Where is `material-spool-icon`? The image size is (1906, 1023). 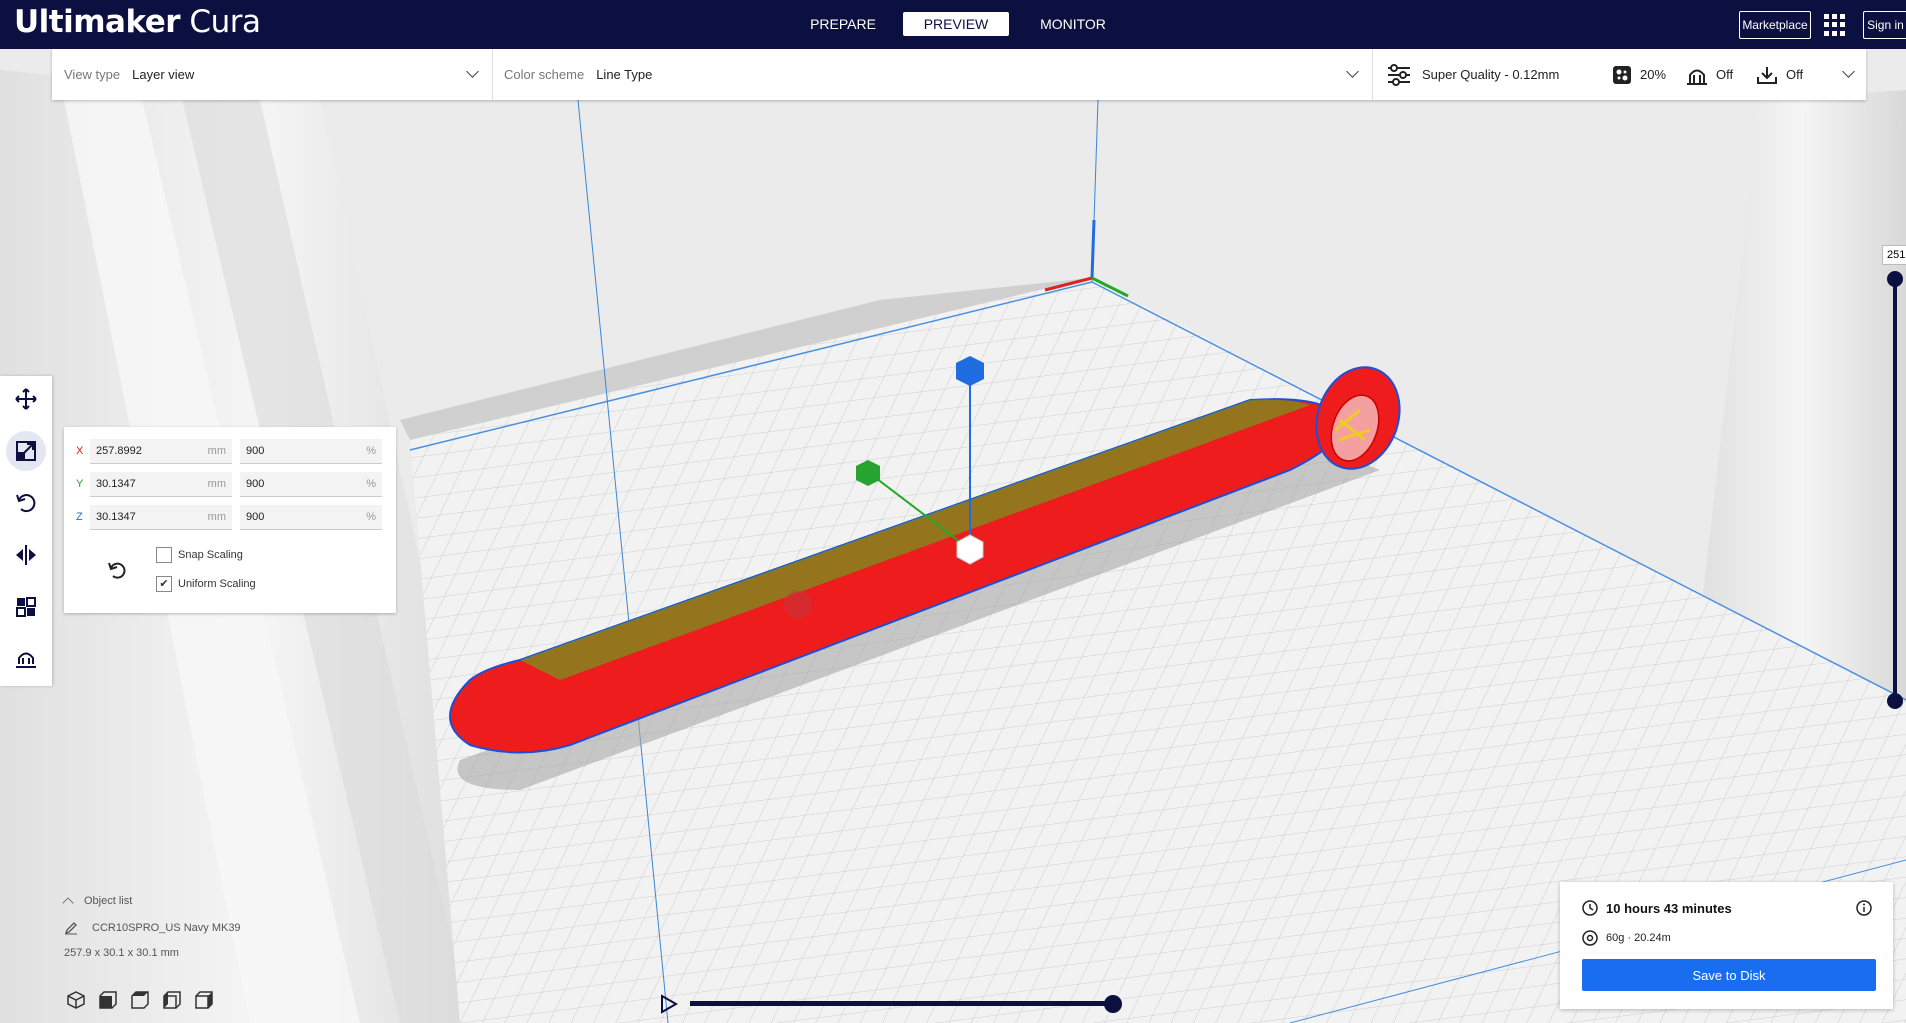
material-spool-icon is located at coordinates (1590, 938).